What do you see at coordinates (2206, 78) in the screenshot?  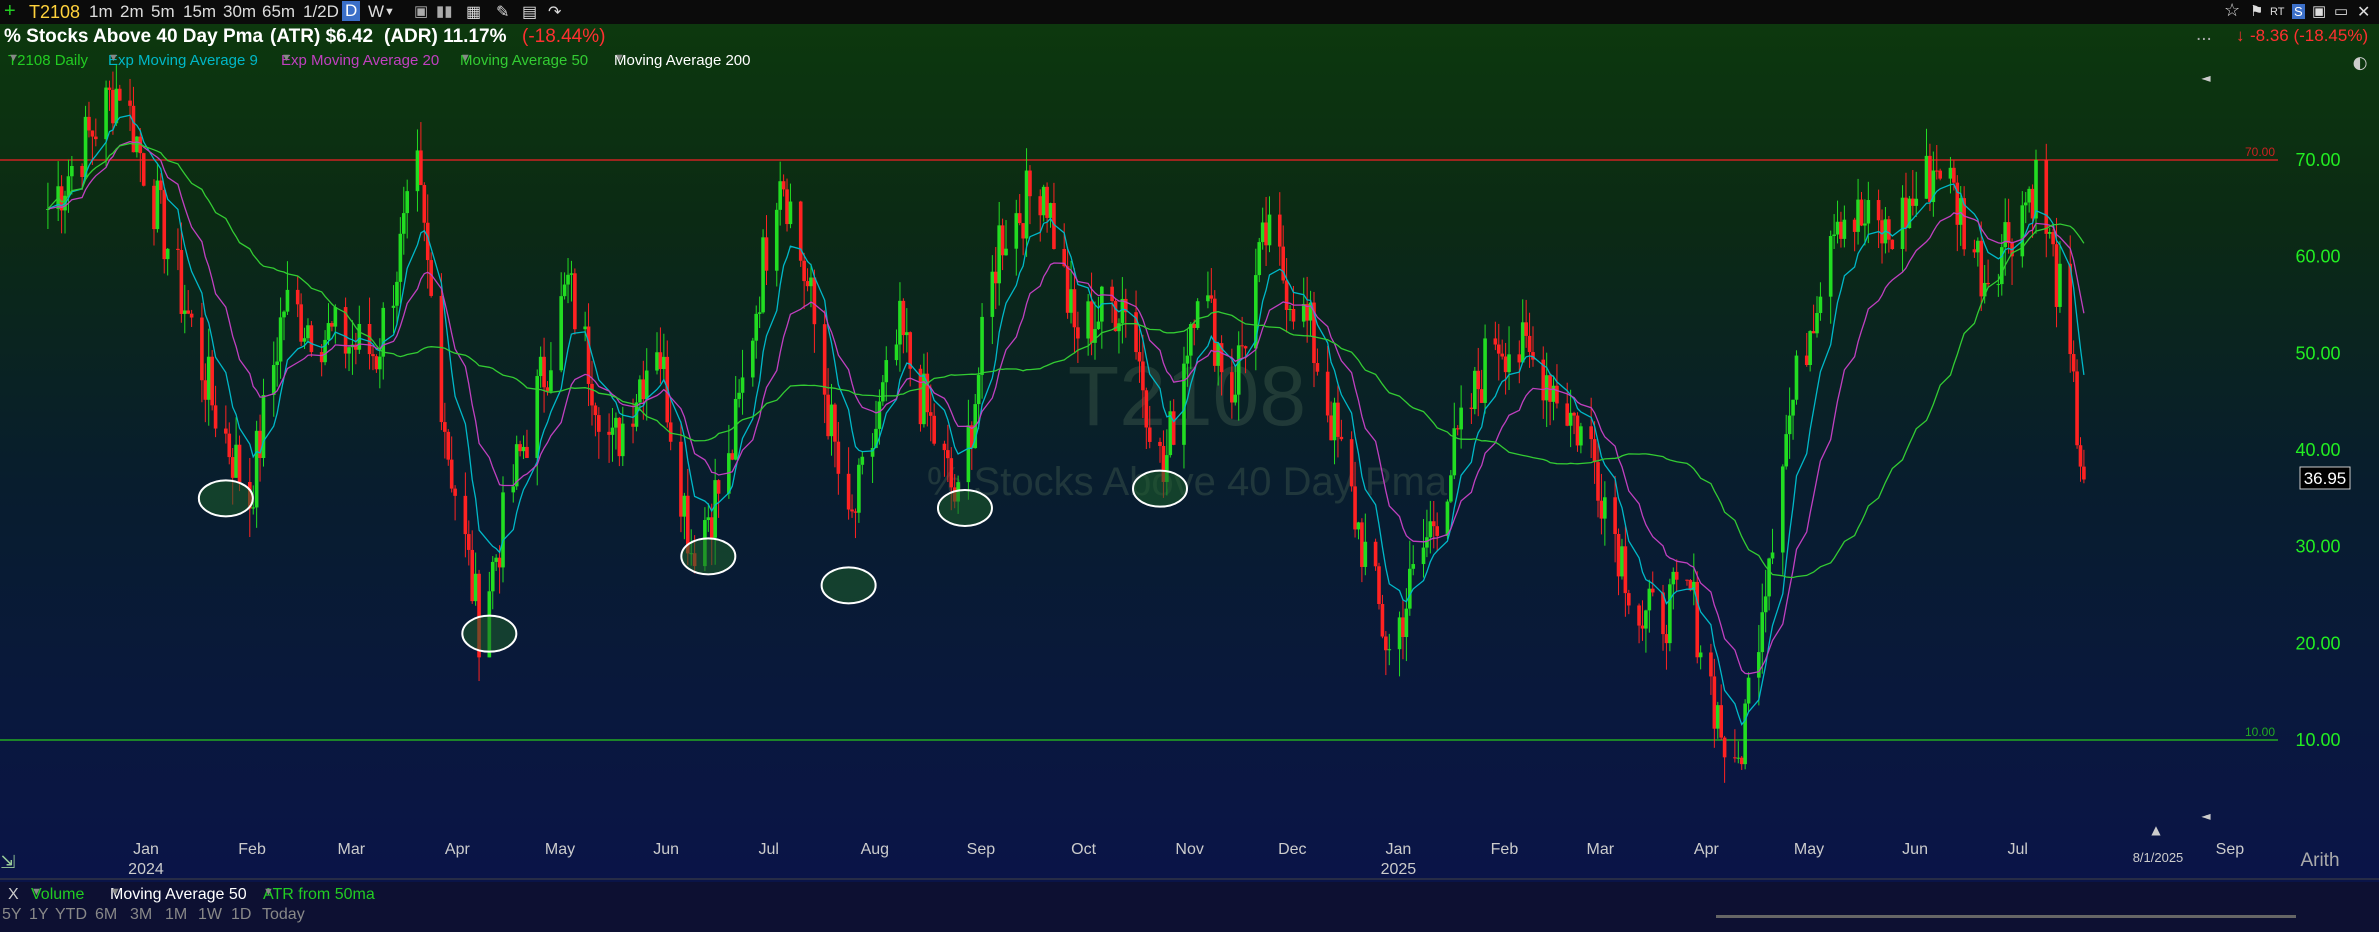 I see `scroll-up-icon: ◄` at bounding box center [2206, 78].